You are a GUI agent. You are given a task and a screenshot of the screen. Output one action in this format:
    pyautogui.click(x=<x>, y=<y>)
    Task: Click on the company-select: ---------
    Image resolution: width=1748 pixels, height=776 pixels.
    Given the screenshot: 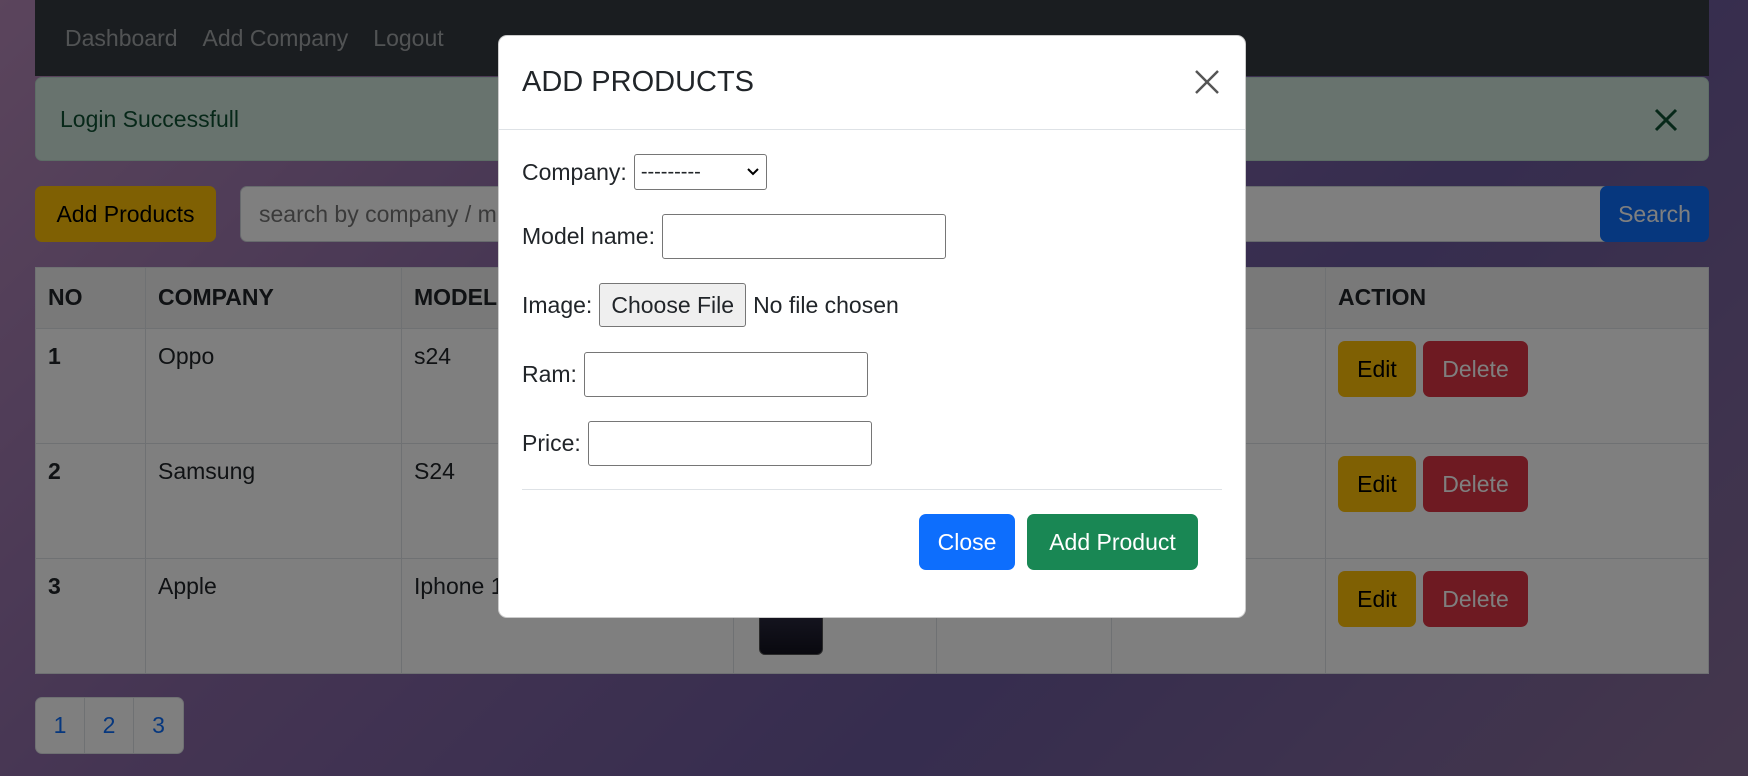 What is the action you would take?
    pyautogui.click(x=700, y=172)
    